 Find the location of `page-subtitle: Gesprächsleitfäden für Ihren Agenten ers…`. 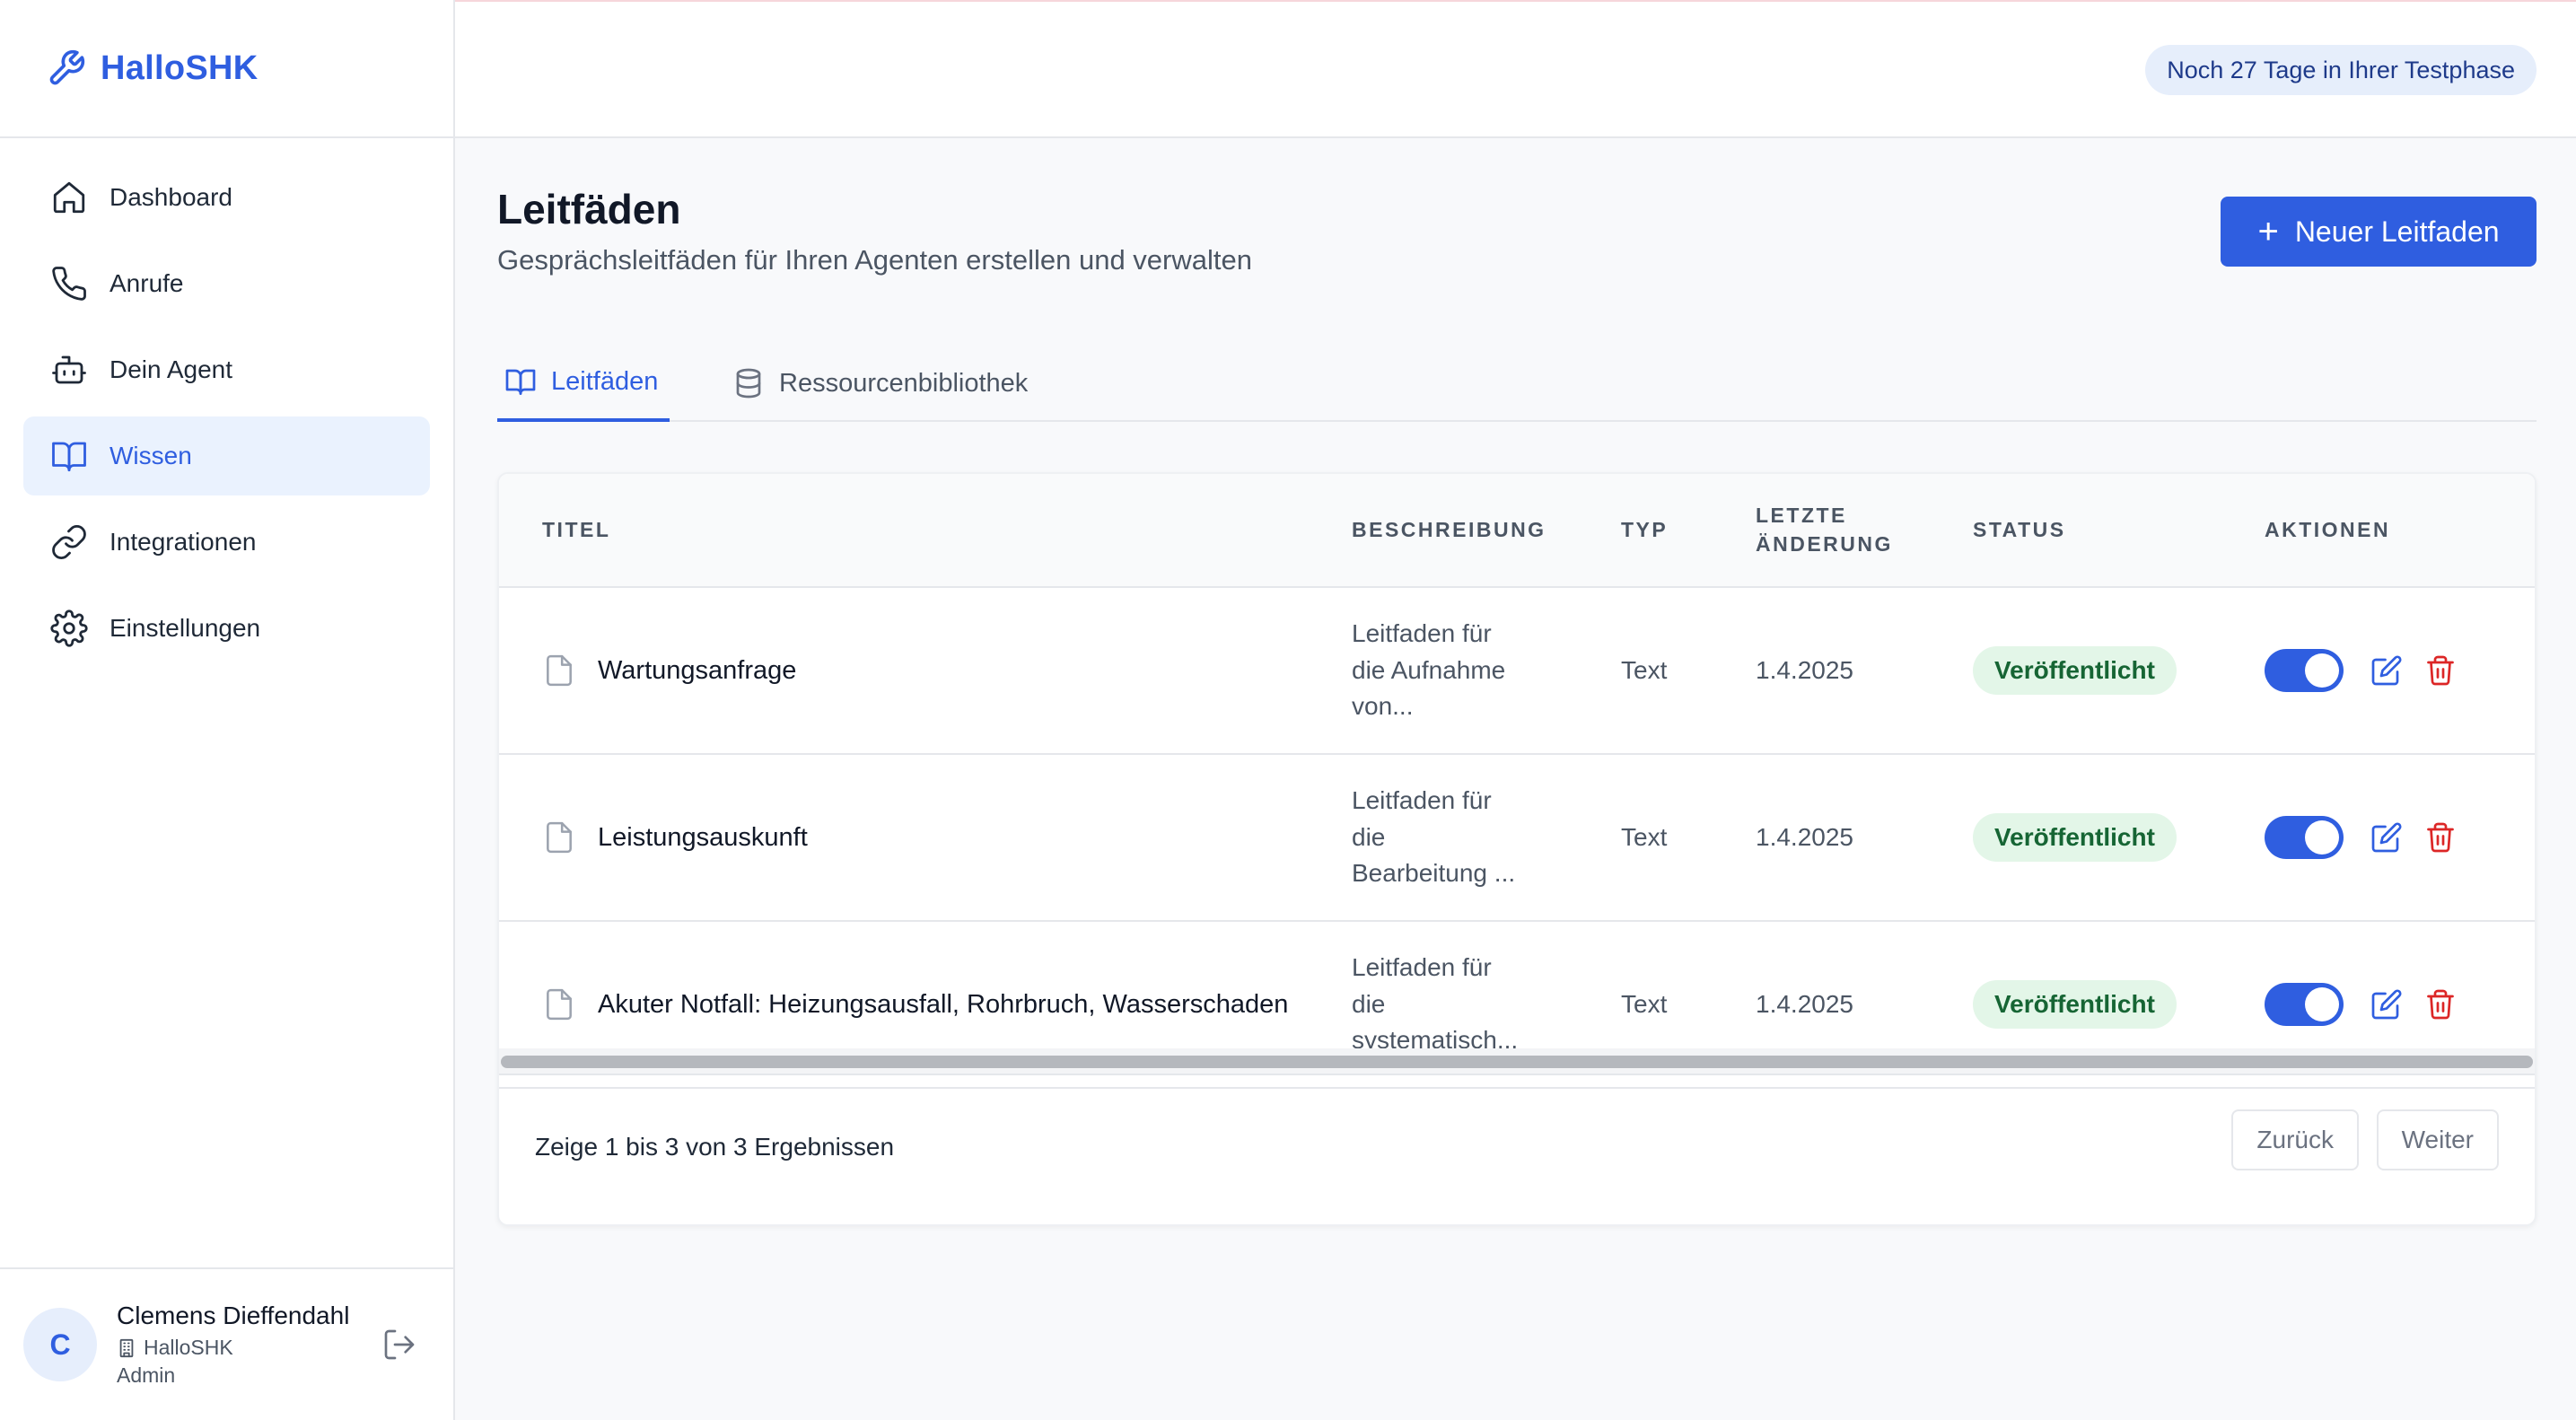

page-subtitle: Gesprächsleitfäden für Ihren Agenten ers… is located at coordinates (874, 260).